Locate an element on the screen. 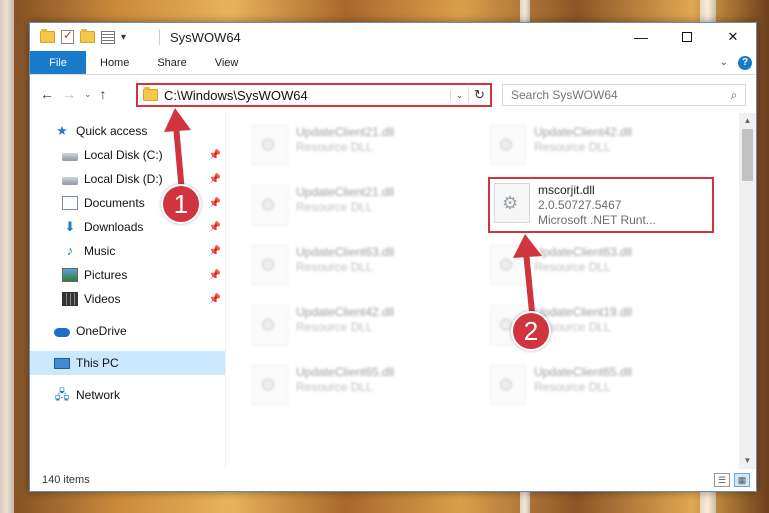 The image size is (769, 513). arrow-2-shaft is located at coordinates (529, 282).